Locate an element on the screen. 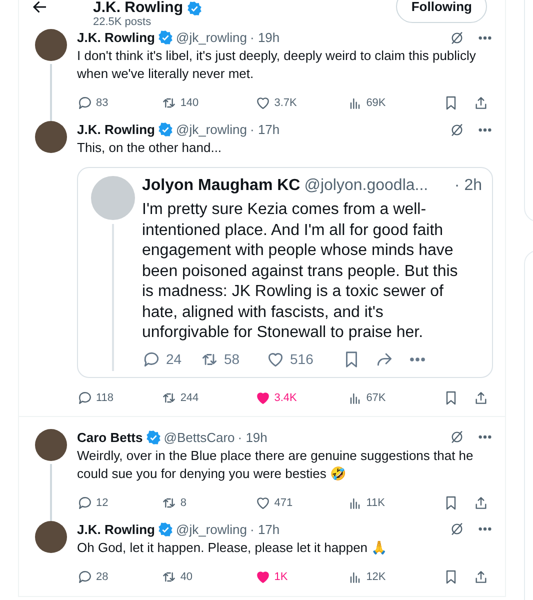 The image size is (533, 600). like-count: 3.4K is located at coordinates (285, 398).